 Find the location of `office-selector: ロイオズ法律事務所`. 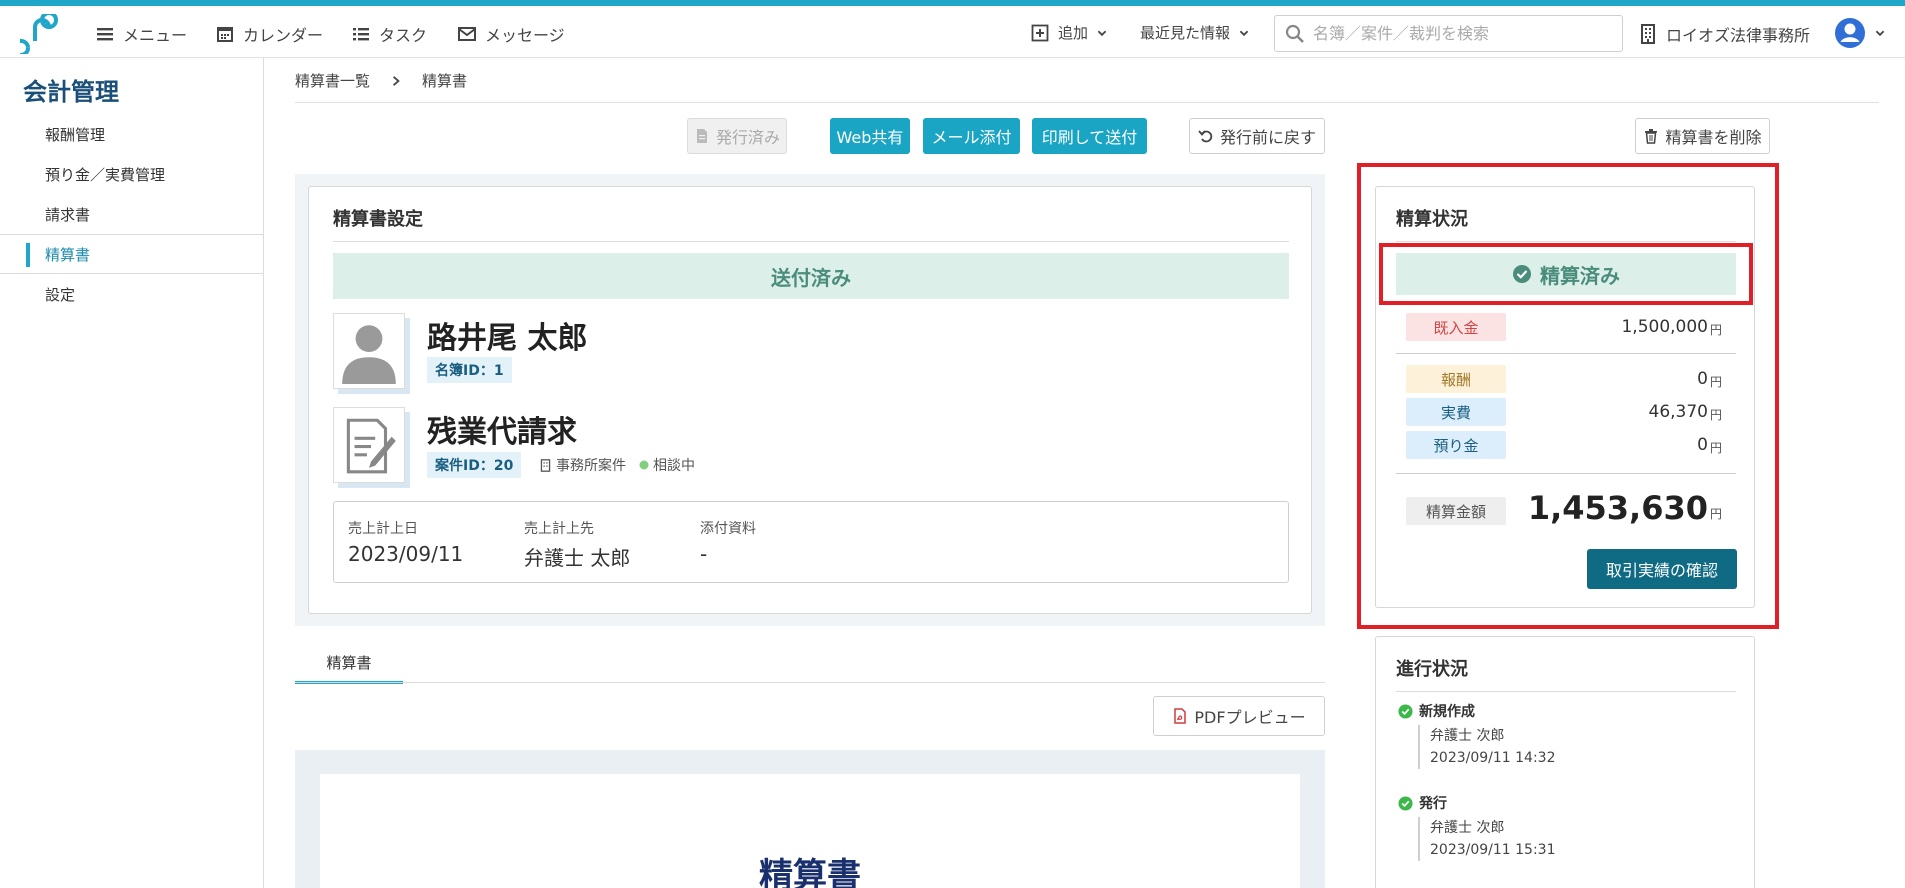

office-selector: ロイオズ法律事務所 is located at coordinates (1724, 34).